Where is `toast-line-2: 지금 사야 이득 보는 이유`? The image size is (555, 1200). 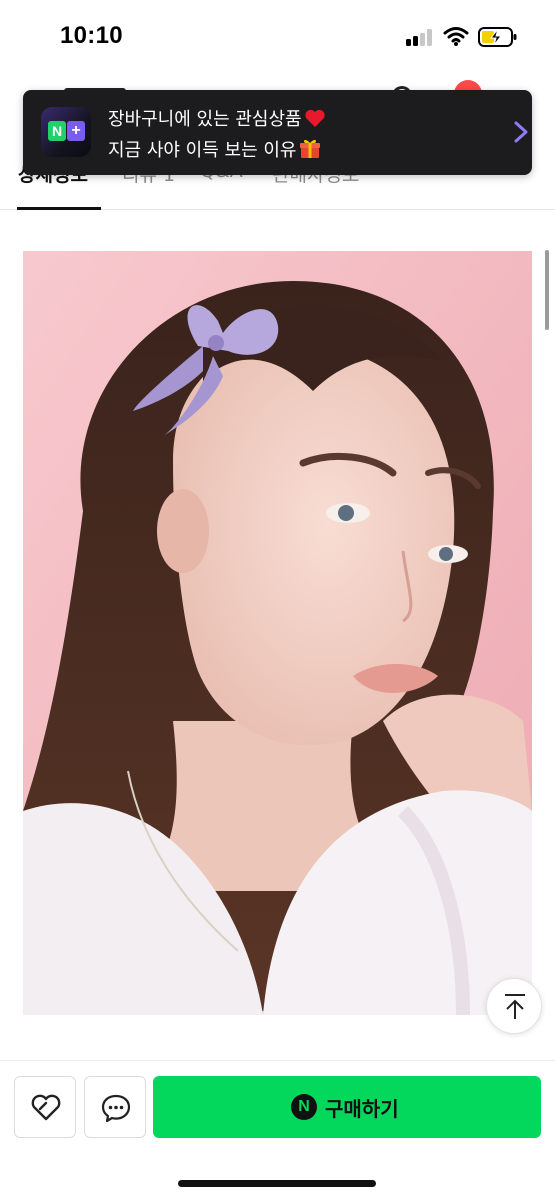
toast-line-2: 지금 사야 이득 보는 이유 is located at coordinates (214, 150).